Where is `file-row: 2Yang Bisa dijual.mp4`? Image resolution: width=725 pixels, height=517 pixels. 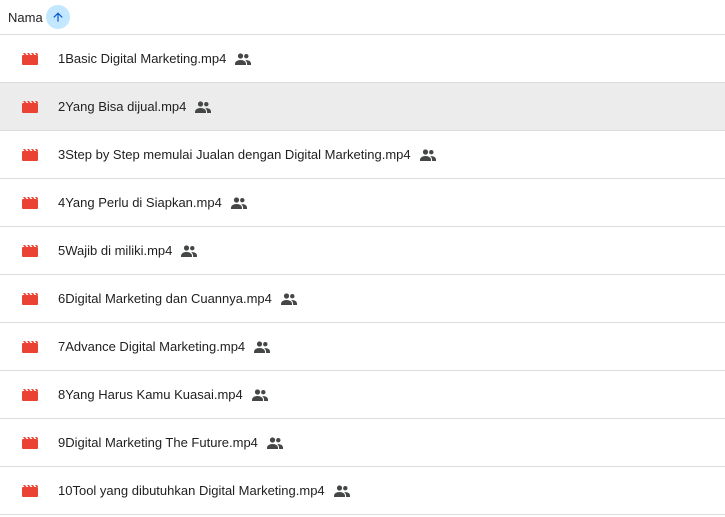
file-row: 2Yang Bisa dijual.mp4 is located at coordinates (362, 107).